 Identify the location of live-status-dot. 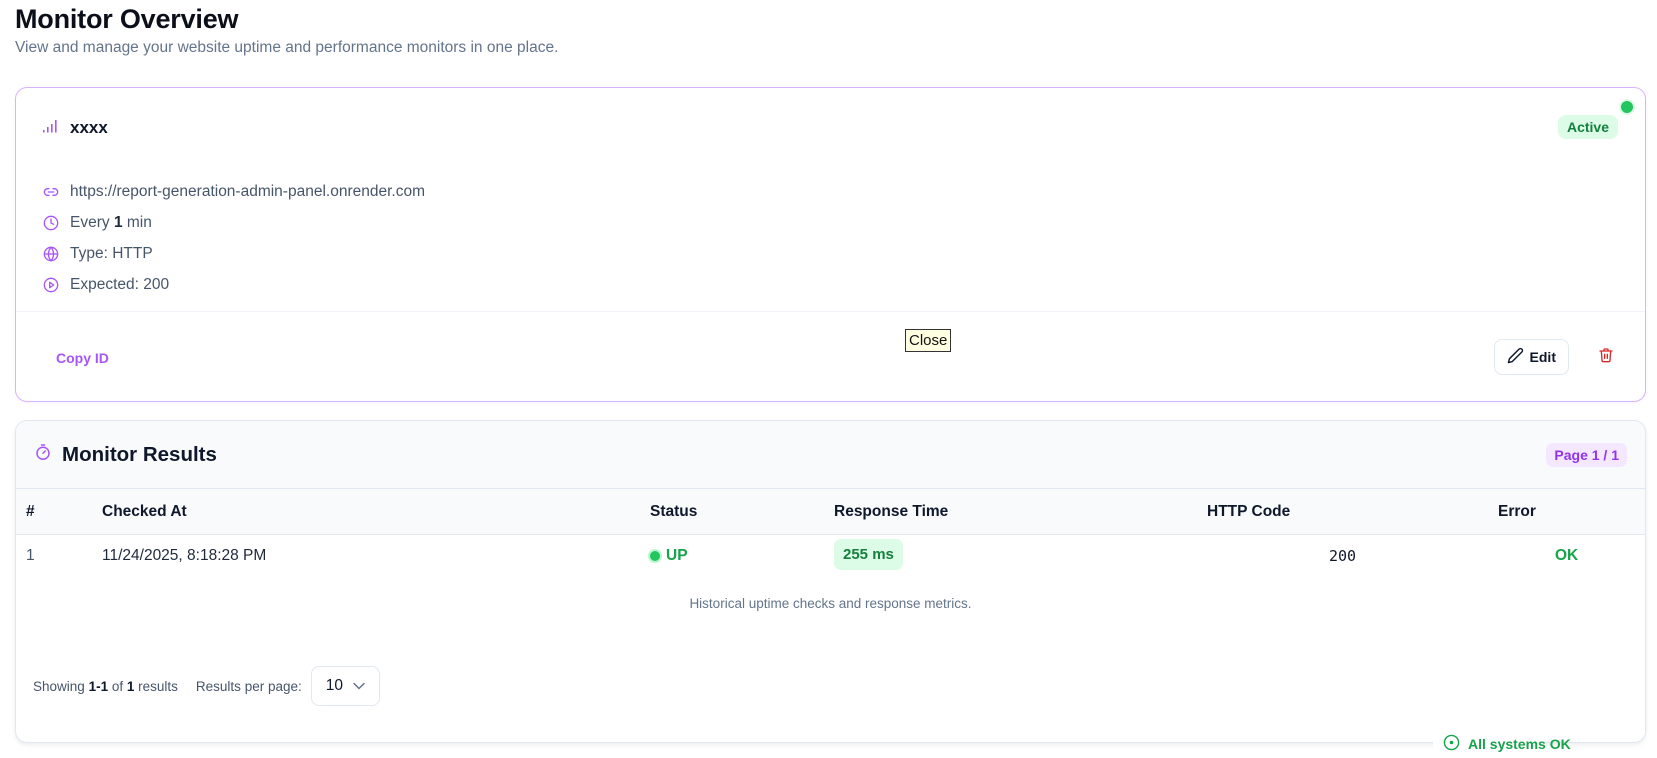
(1627, 107).